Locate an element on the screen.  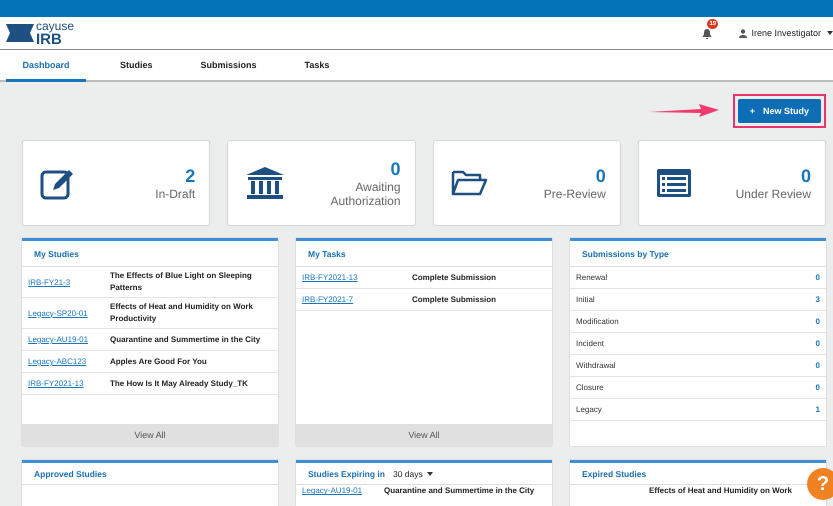
stat-label: Awaiting Authorization is located at coordinates (364, 194).